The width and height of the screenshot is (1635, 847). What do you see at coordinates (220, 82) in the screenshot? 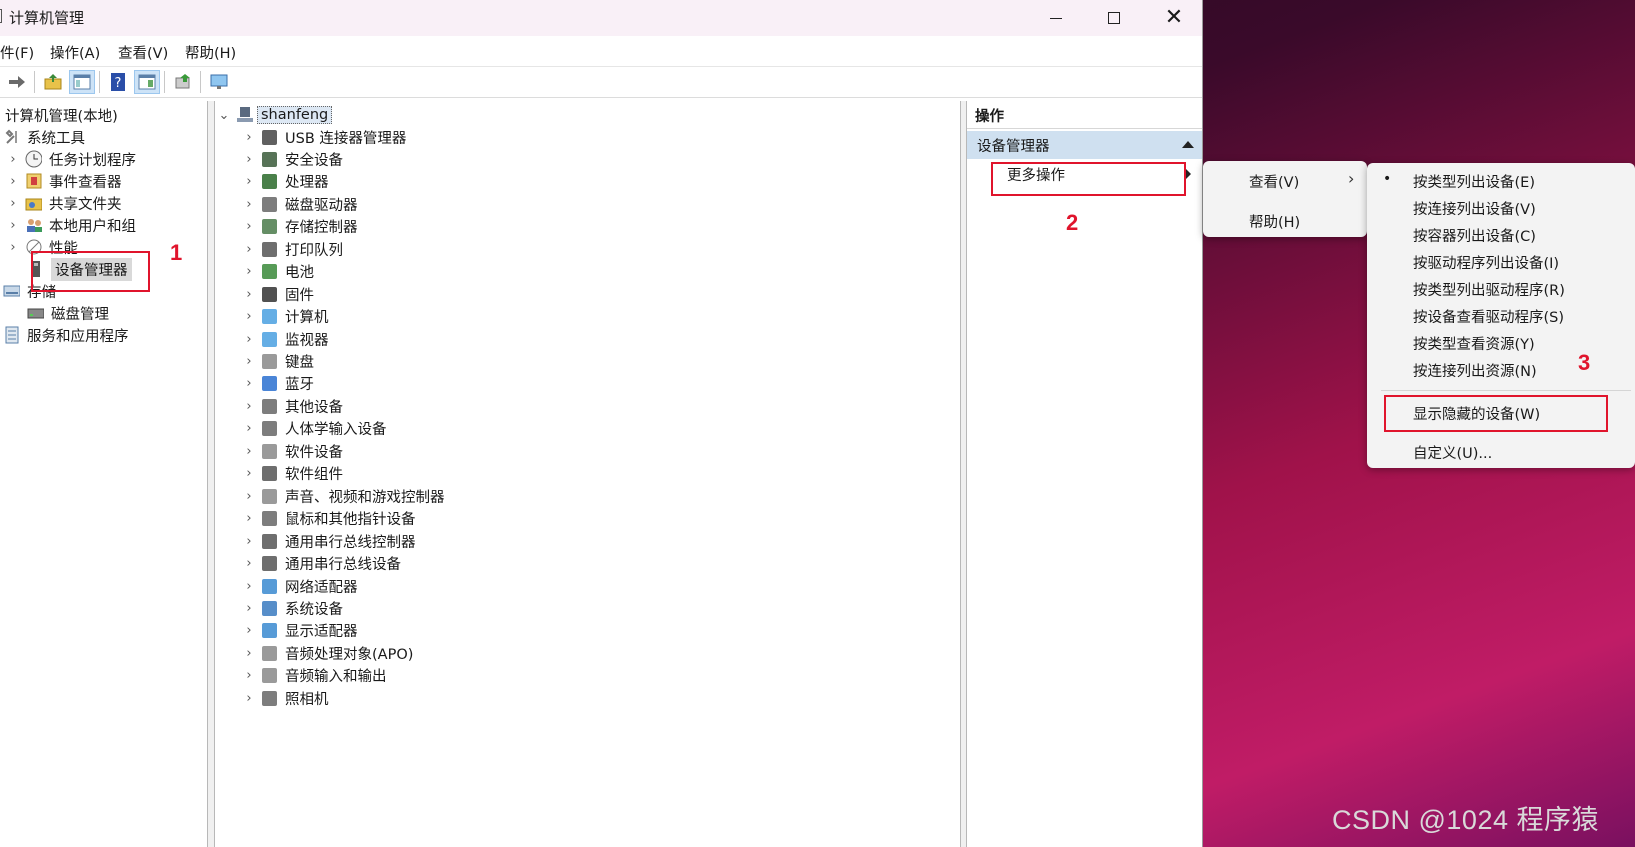
I see `scan-hardware-button` at bounding box center [220, 82].